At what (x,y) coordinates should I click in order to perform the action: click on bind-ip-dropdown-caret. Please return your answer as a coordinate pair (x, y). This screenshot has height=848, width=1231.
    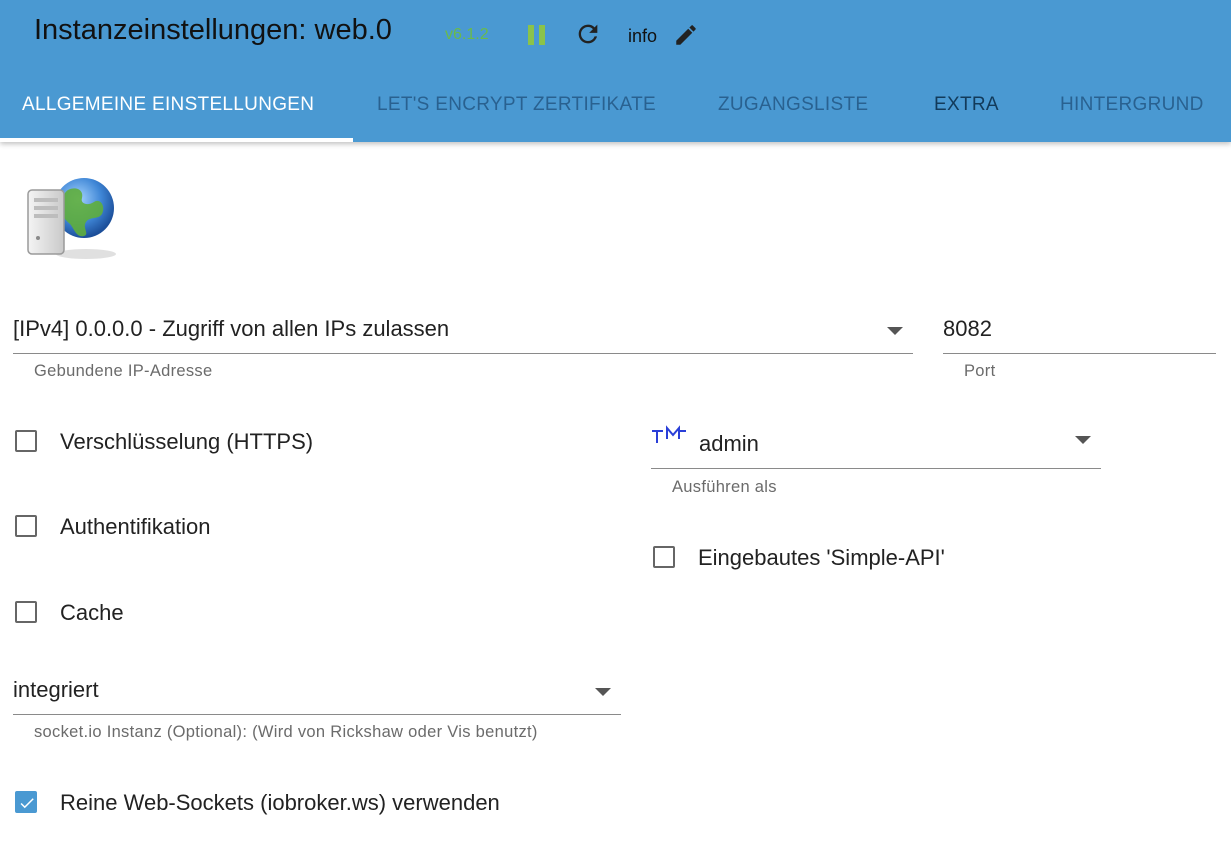
    Looking at the image, I should click on (895, 331).